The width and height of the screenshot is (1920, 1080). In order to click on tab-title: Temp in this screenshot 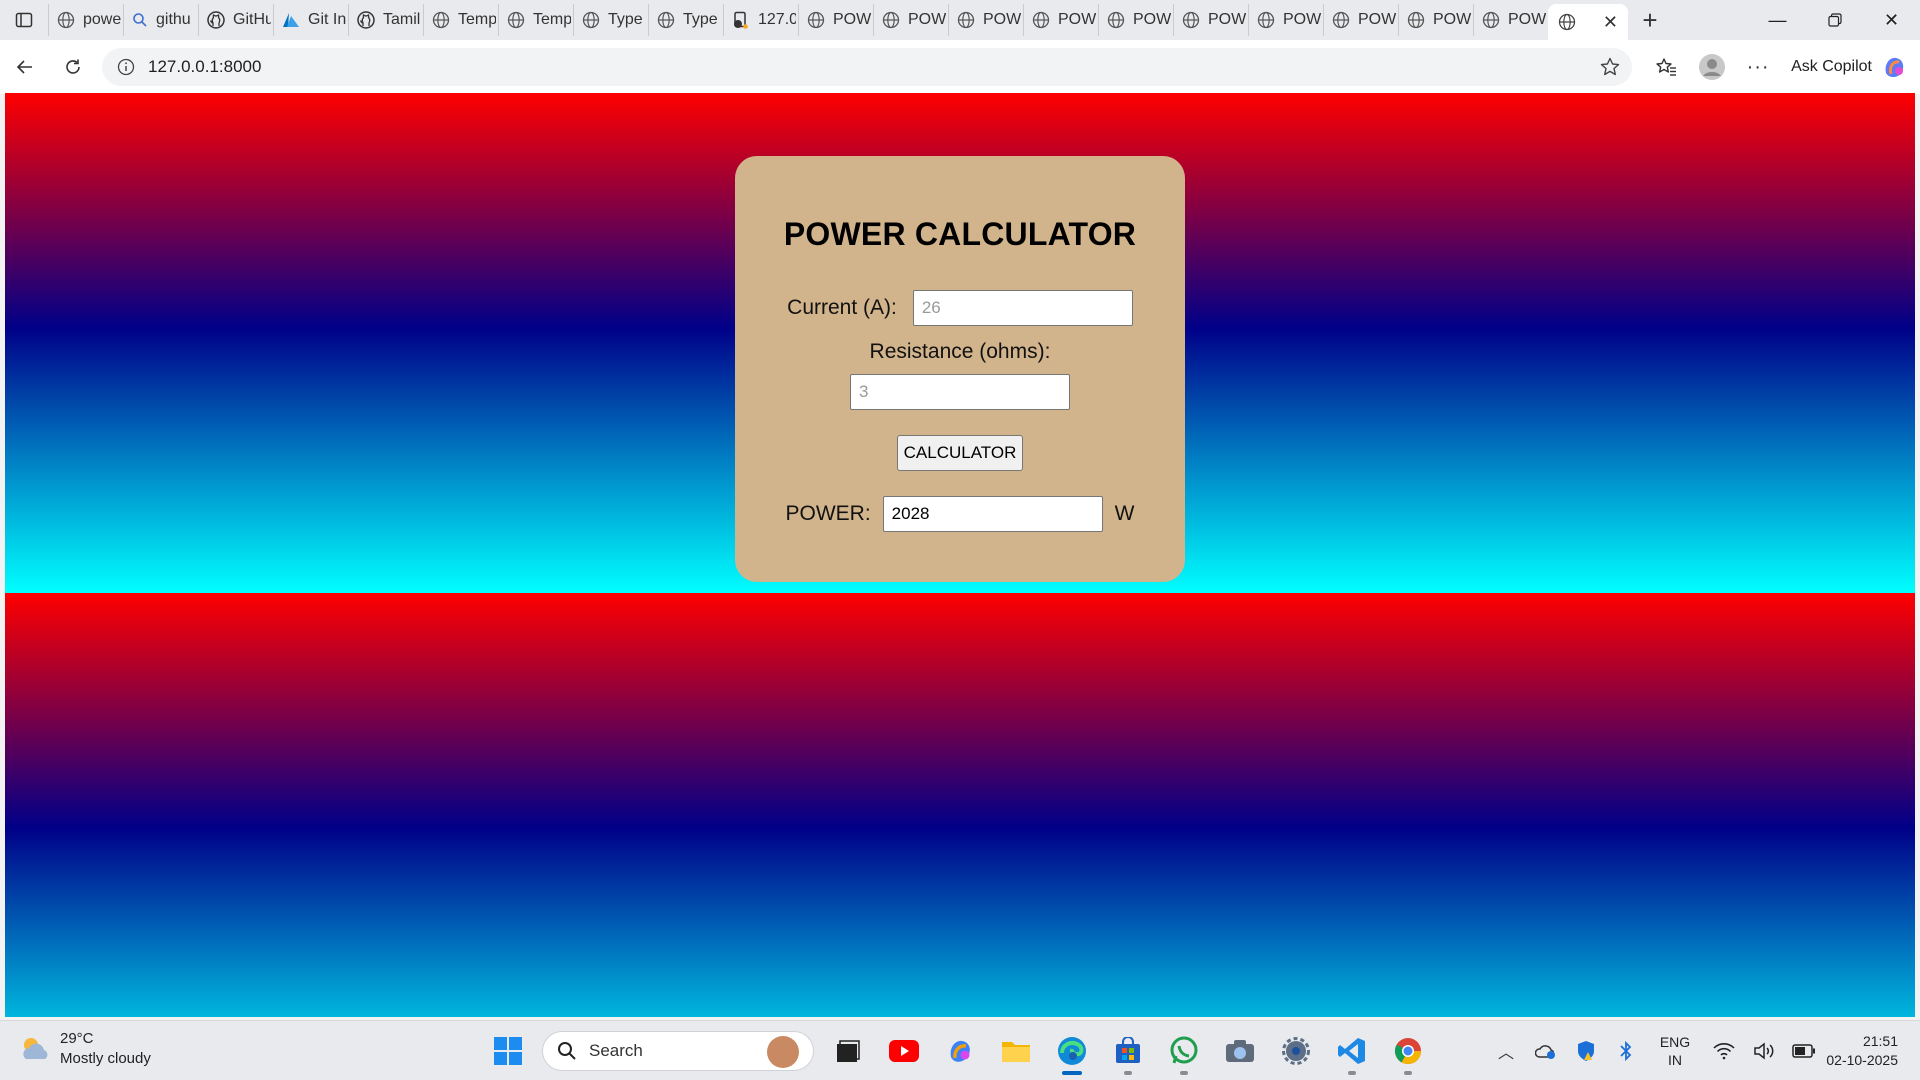, I will do `click(477, 19)`.